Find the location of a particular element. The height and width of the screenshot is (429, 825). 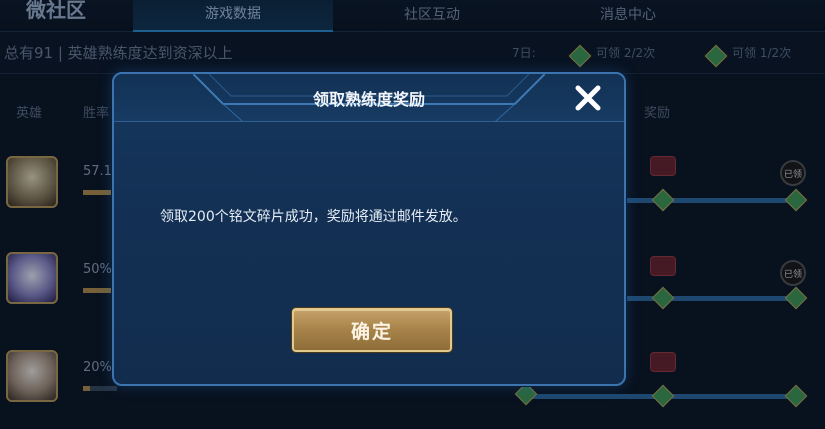

dialog-message: 领取200个铭文碎片成功，奖励将通过邮件发放。 is located at coordinates (313, 217).